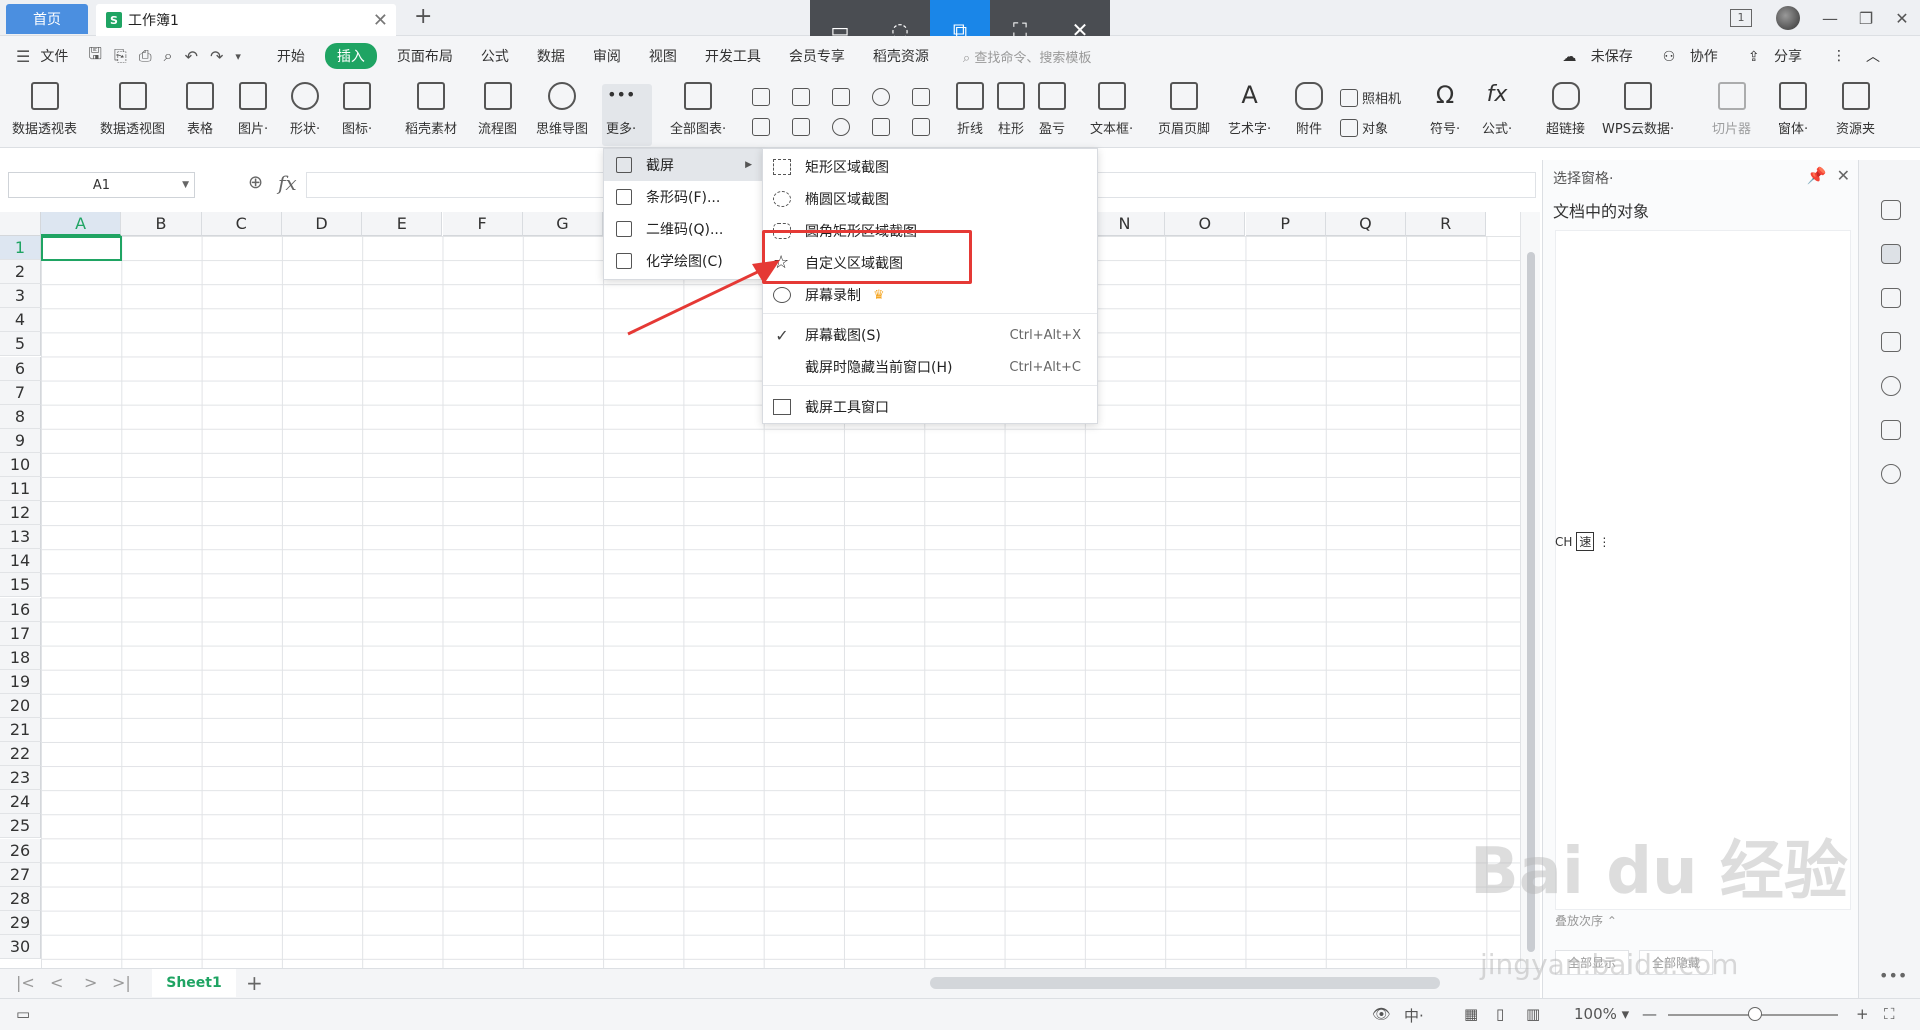 The image size is (1920, 1030). I want to click on zoom-slider-handle, so click(1755, 1014).